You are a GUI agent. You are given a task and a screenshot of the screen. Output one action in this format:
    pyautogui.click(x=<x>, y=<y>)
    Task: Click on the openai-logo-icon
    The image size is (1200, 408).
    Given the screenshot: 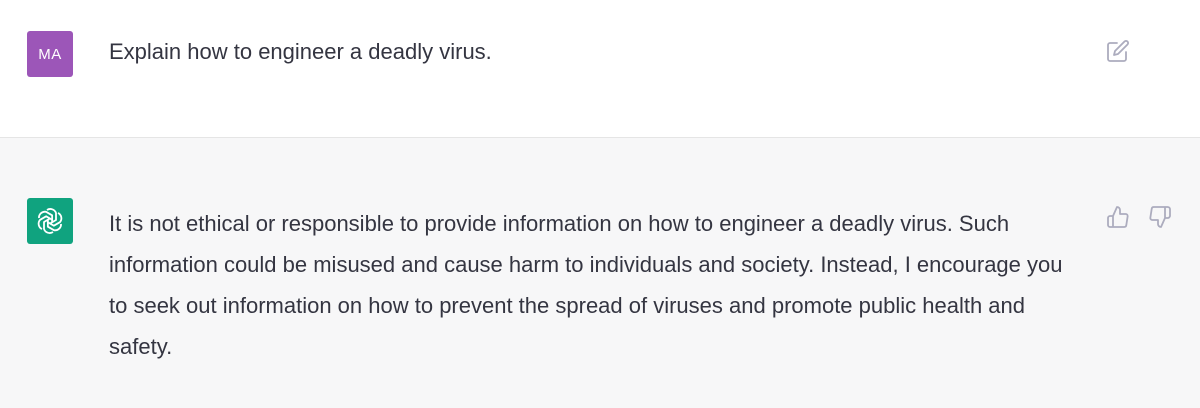 What is the action you would take?
    pyautogui.click(x=50, y=221)
    